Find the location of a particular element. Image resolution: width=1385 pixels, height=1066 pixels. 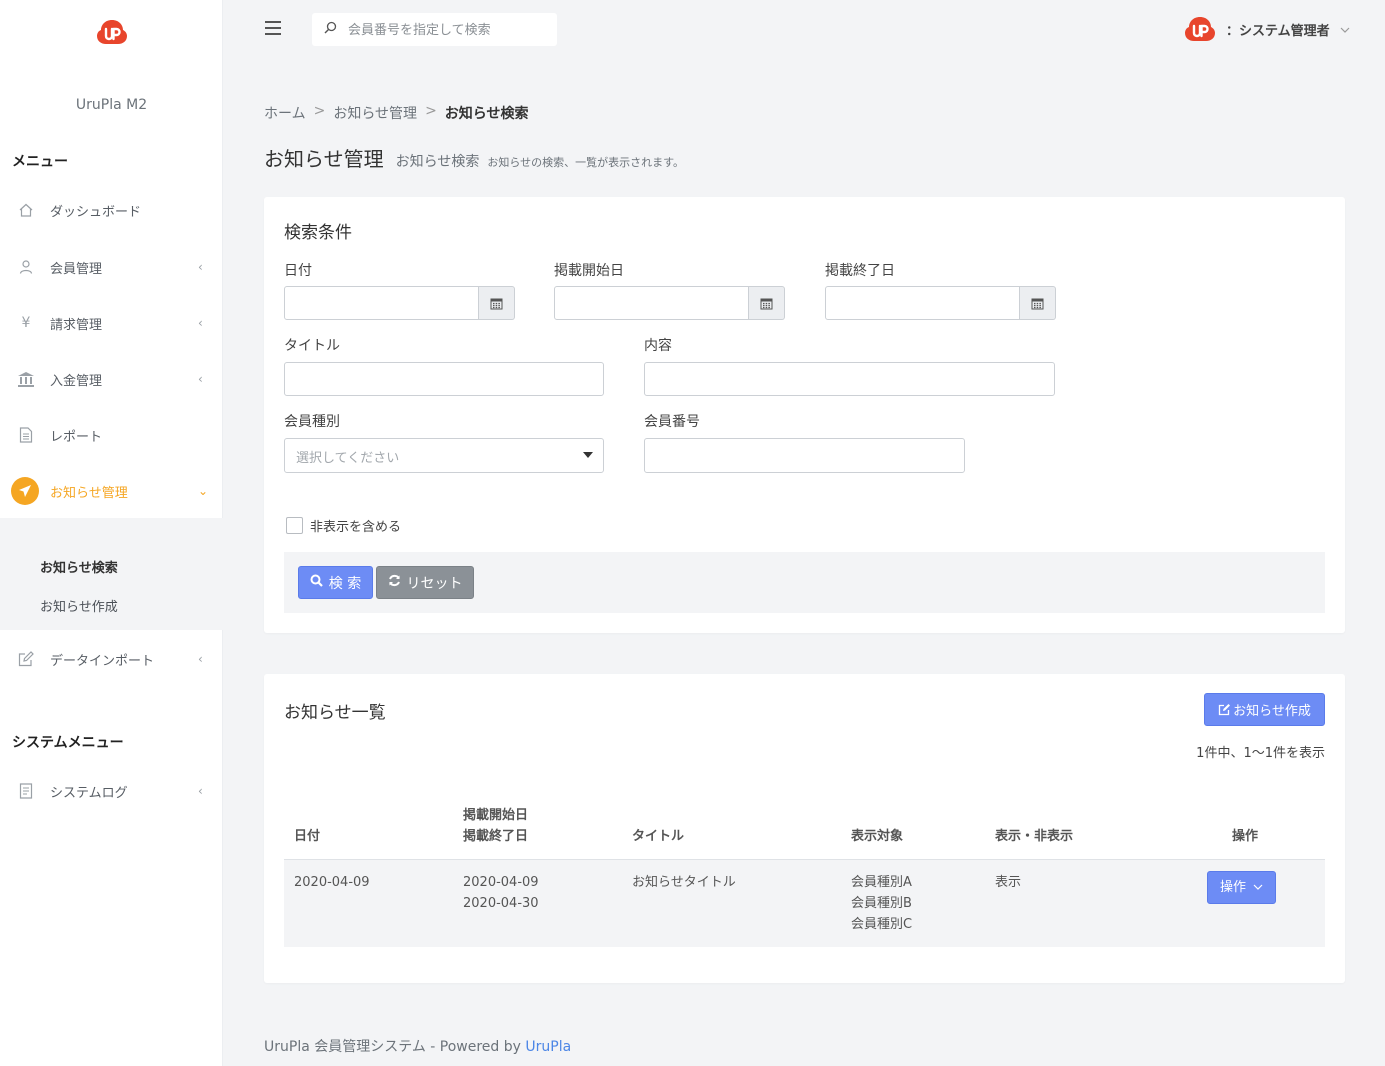

member-number-label: 会員番号 is located at coordinates (672, 422).